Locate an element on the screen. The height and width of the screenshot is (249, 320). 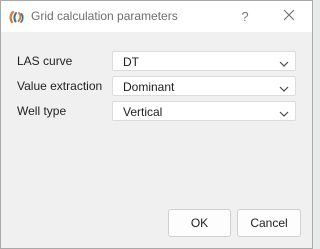
help-button: ? is located at coordinates (245, 16).